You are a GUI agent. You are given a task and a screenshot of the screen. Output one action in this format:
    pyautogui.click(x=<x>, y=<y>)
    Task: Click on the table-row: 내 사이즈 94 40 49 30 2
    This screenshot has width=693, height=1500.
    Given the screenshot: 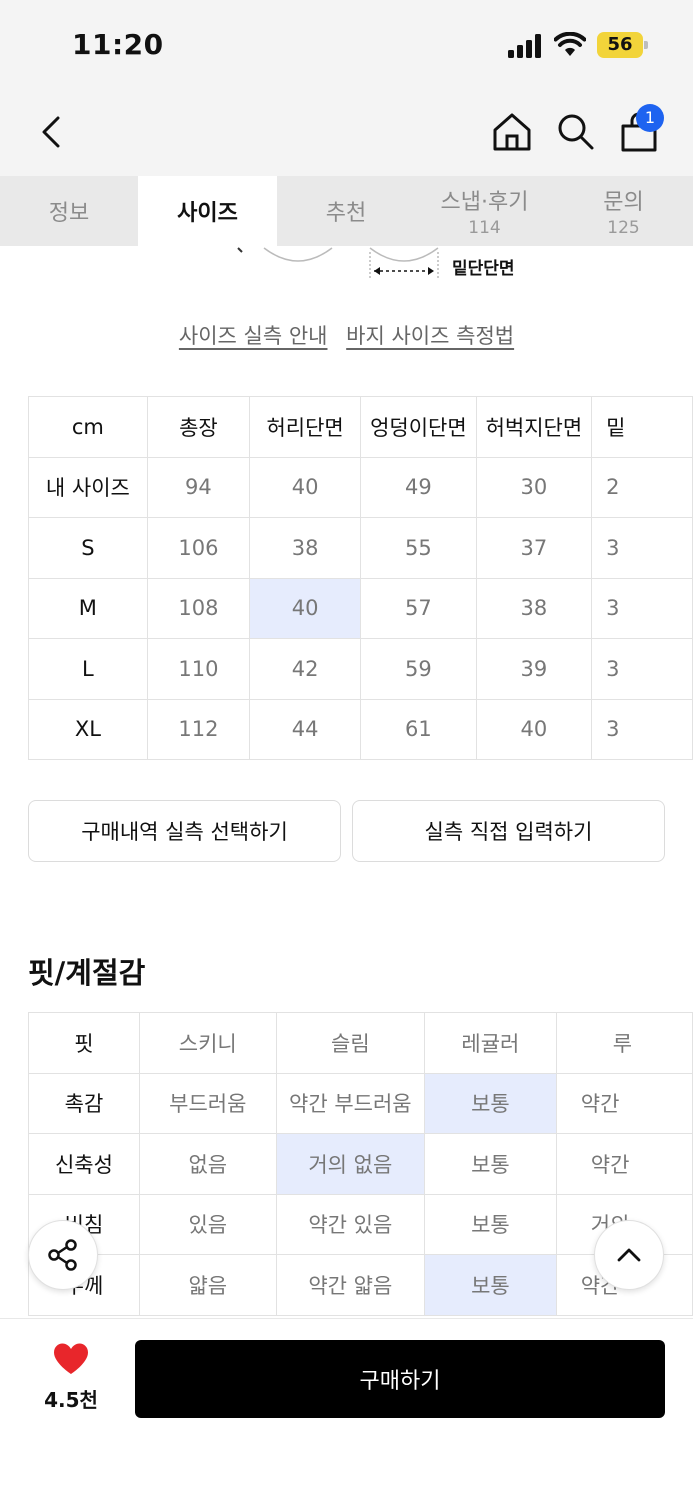 What is the action you would take?
    pyautogui.click(x=360, y=487)
    